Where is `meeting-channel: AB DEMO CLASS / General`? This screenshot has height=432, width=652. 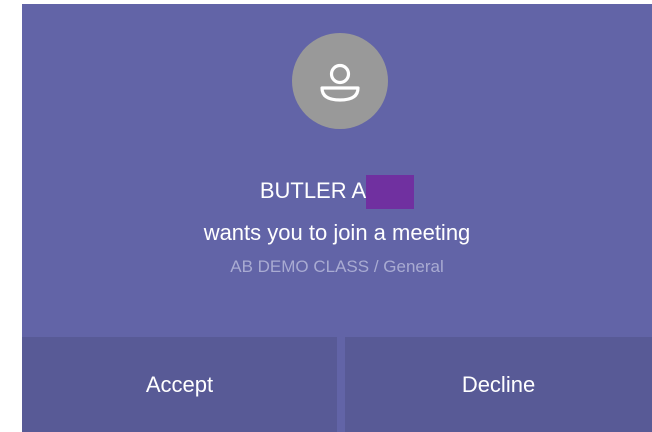 meeting-channel: AB DEMO CLASS / General is located at coordinates (337, 266).